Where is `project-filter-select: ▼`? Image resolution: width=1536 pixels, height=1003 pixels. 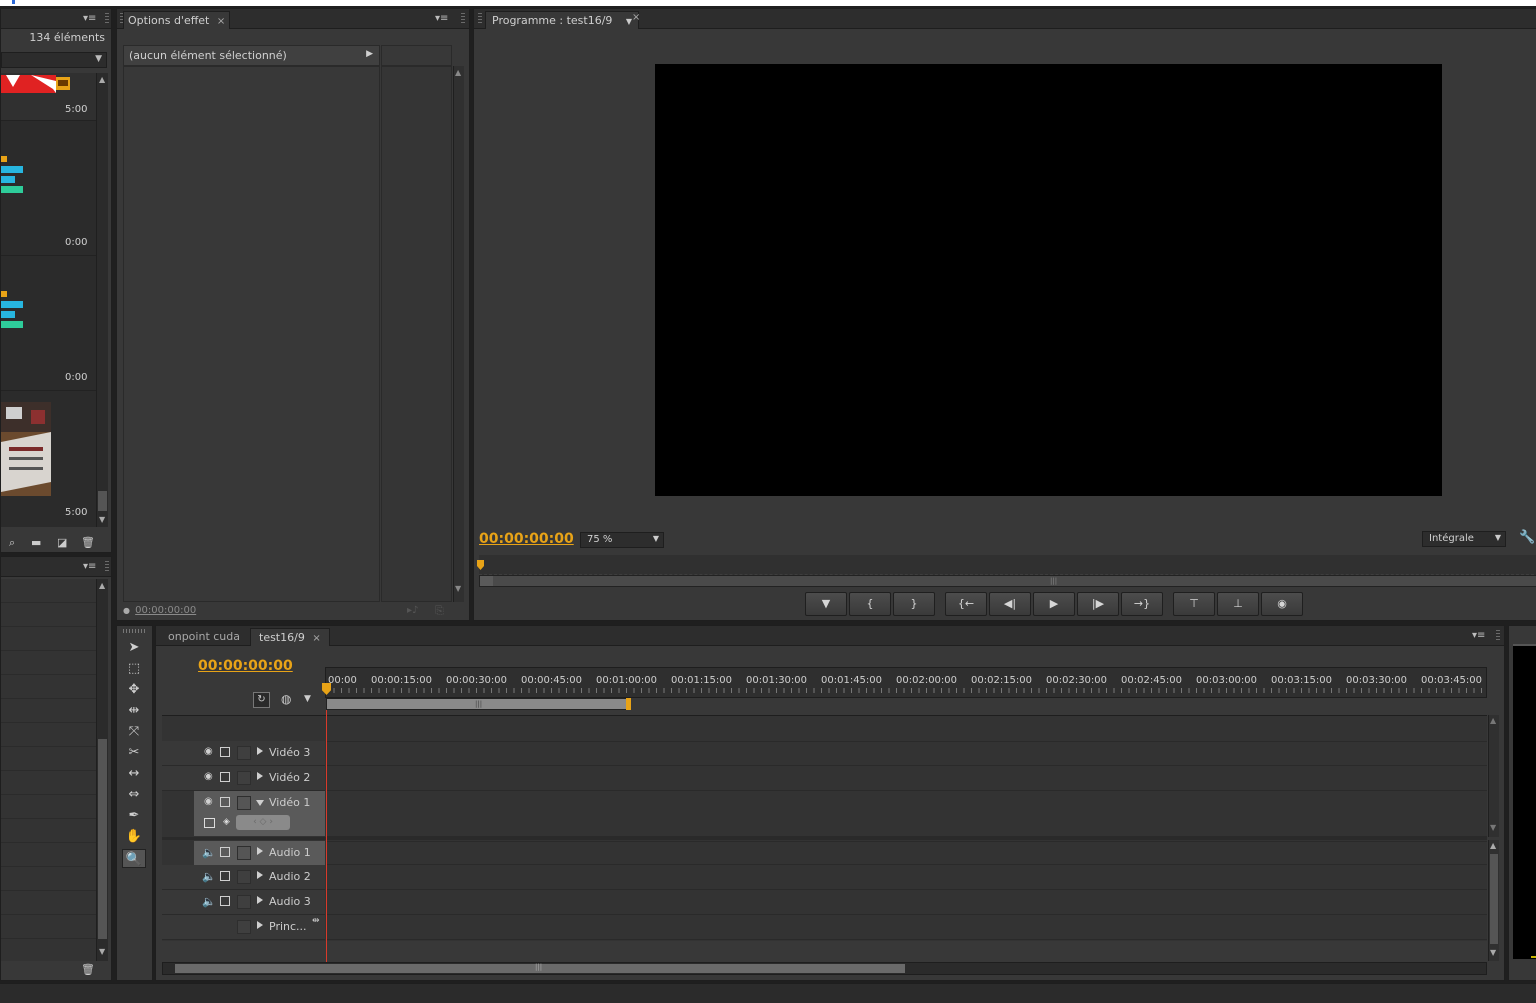
project-filter-select: ▼ is located at coordinates (54, 60).